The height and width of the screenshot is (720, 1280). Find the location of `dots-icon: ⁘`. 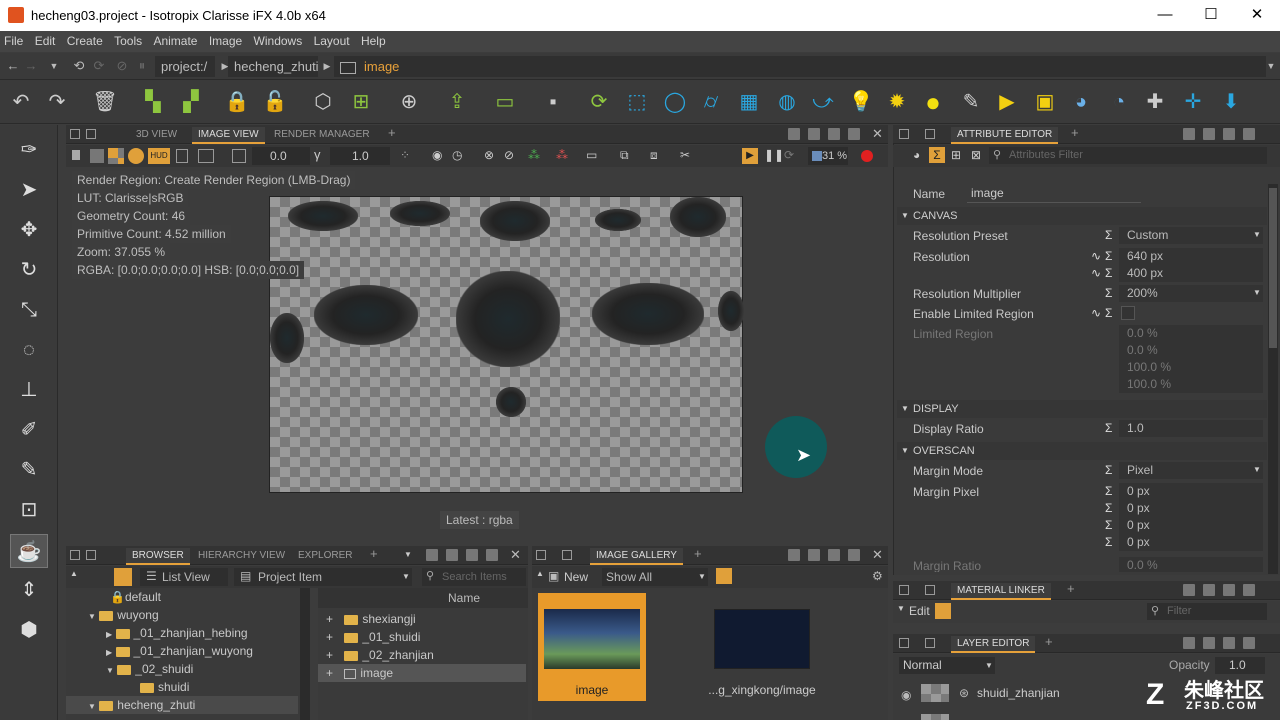

dots-icon: ⁘ is located at coordinates (405, 155).